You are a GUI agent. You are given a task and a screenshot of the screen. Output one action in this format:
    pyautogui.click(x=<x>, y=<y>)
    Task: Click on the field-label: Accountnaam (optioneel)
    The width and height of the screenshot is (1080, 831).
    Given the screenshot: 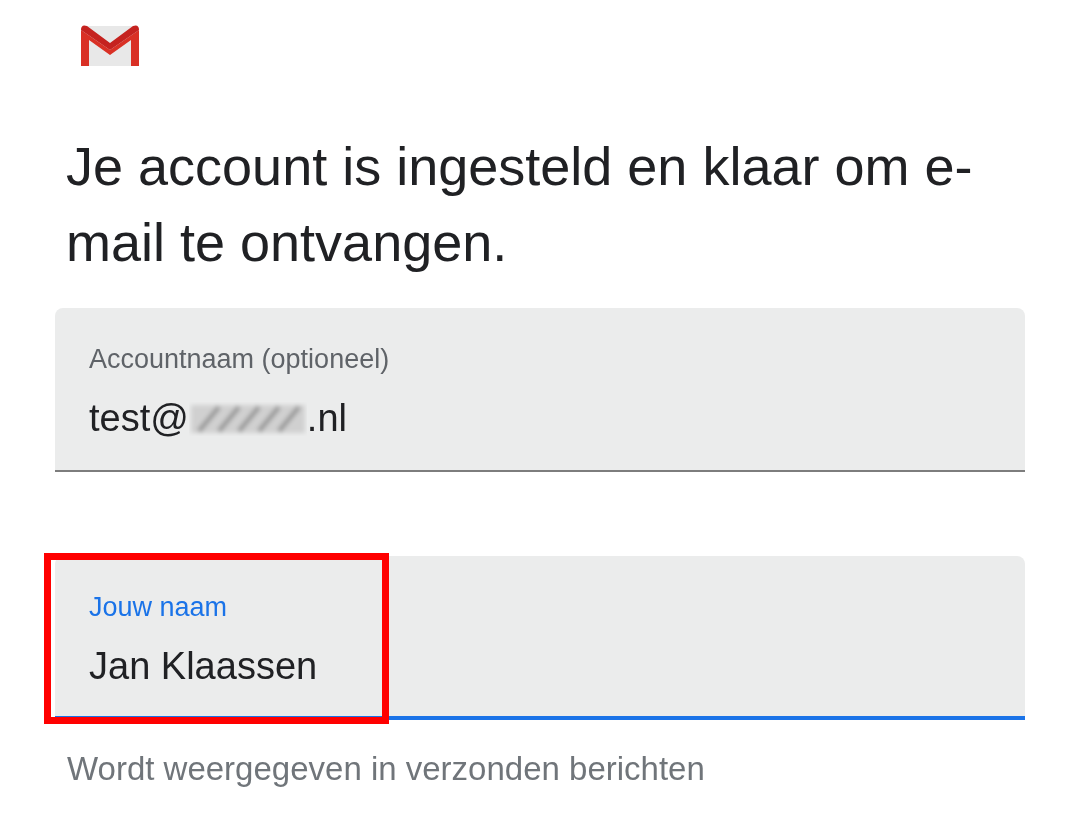 What is the action you would take?
    pyautogui.click(x=239, y=359)
    